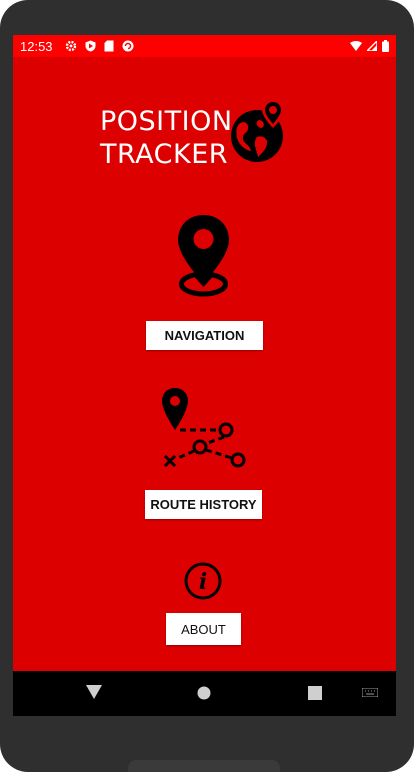 The image size is (414, 772). I want to click on svg-text: i, so click(203, 582).